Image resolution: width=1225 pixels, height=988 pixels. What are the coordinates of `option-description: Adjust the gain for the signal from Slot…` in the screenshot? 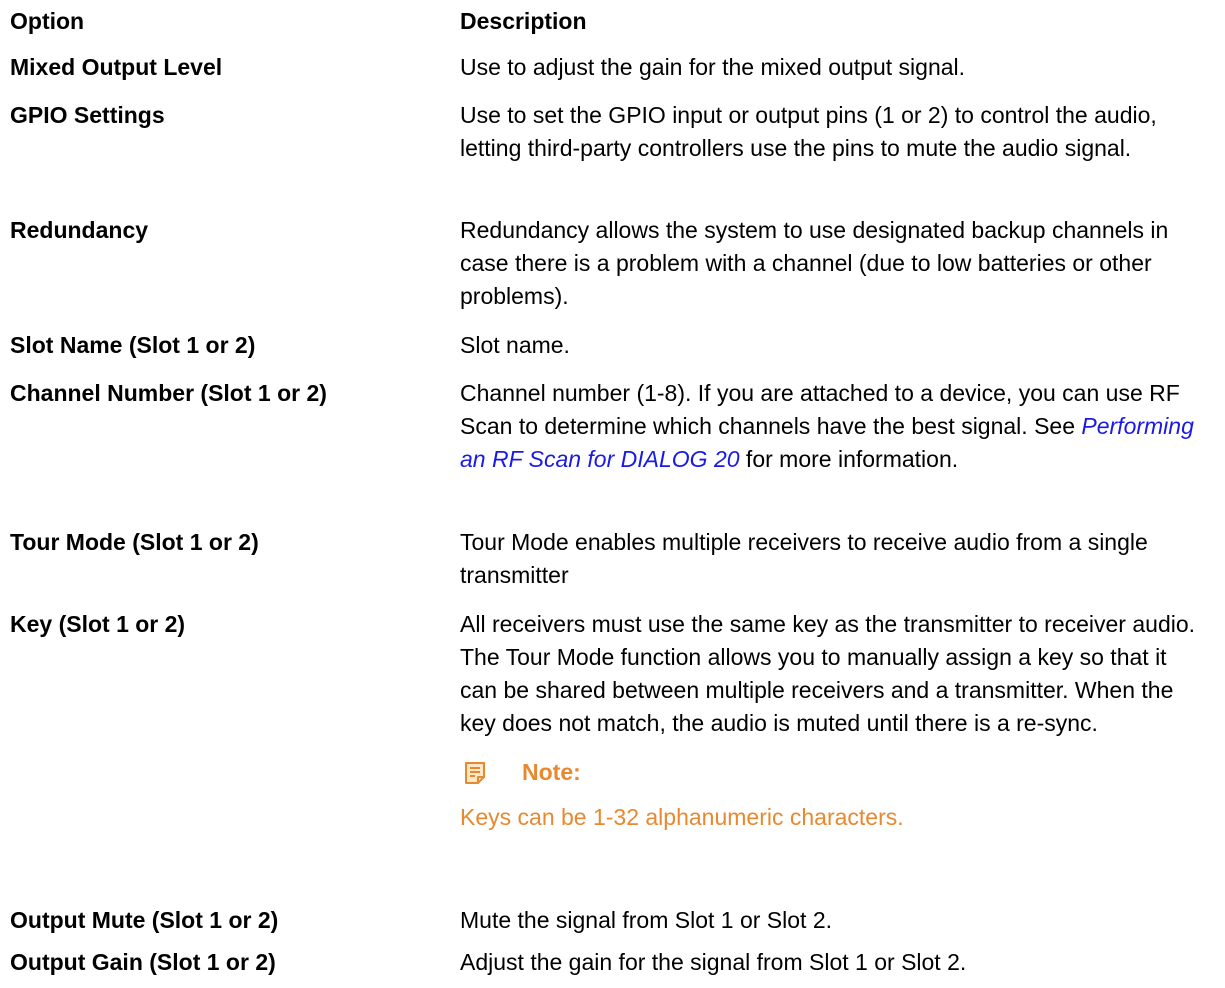 It's located at (713, 962).